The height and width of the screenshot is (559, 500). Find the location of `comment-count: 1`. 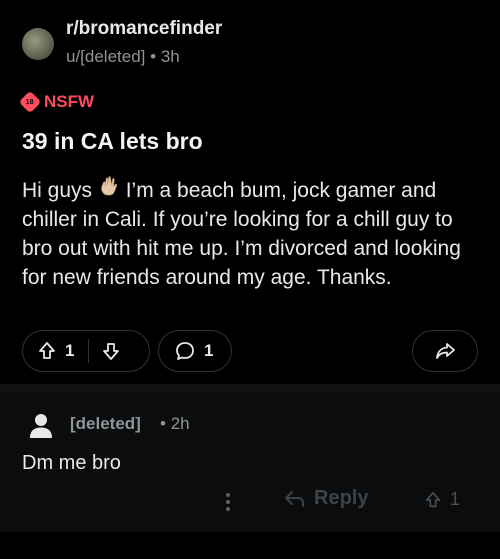

comment-count: 1 is located at coordinates (209, 350).